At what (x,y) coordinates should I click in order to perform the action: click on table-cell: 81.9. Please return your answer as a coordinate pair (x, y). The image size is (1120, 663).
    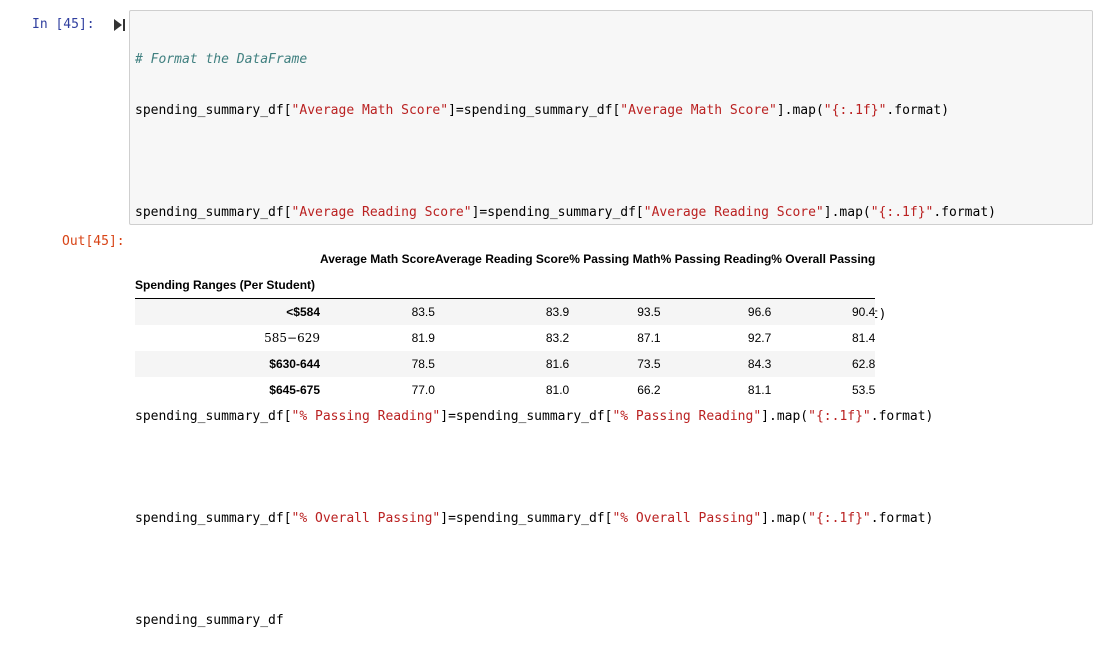
    Looking at the image, I should click on (423, 338).